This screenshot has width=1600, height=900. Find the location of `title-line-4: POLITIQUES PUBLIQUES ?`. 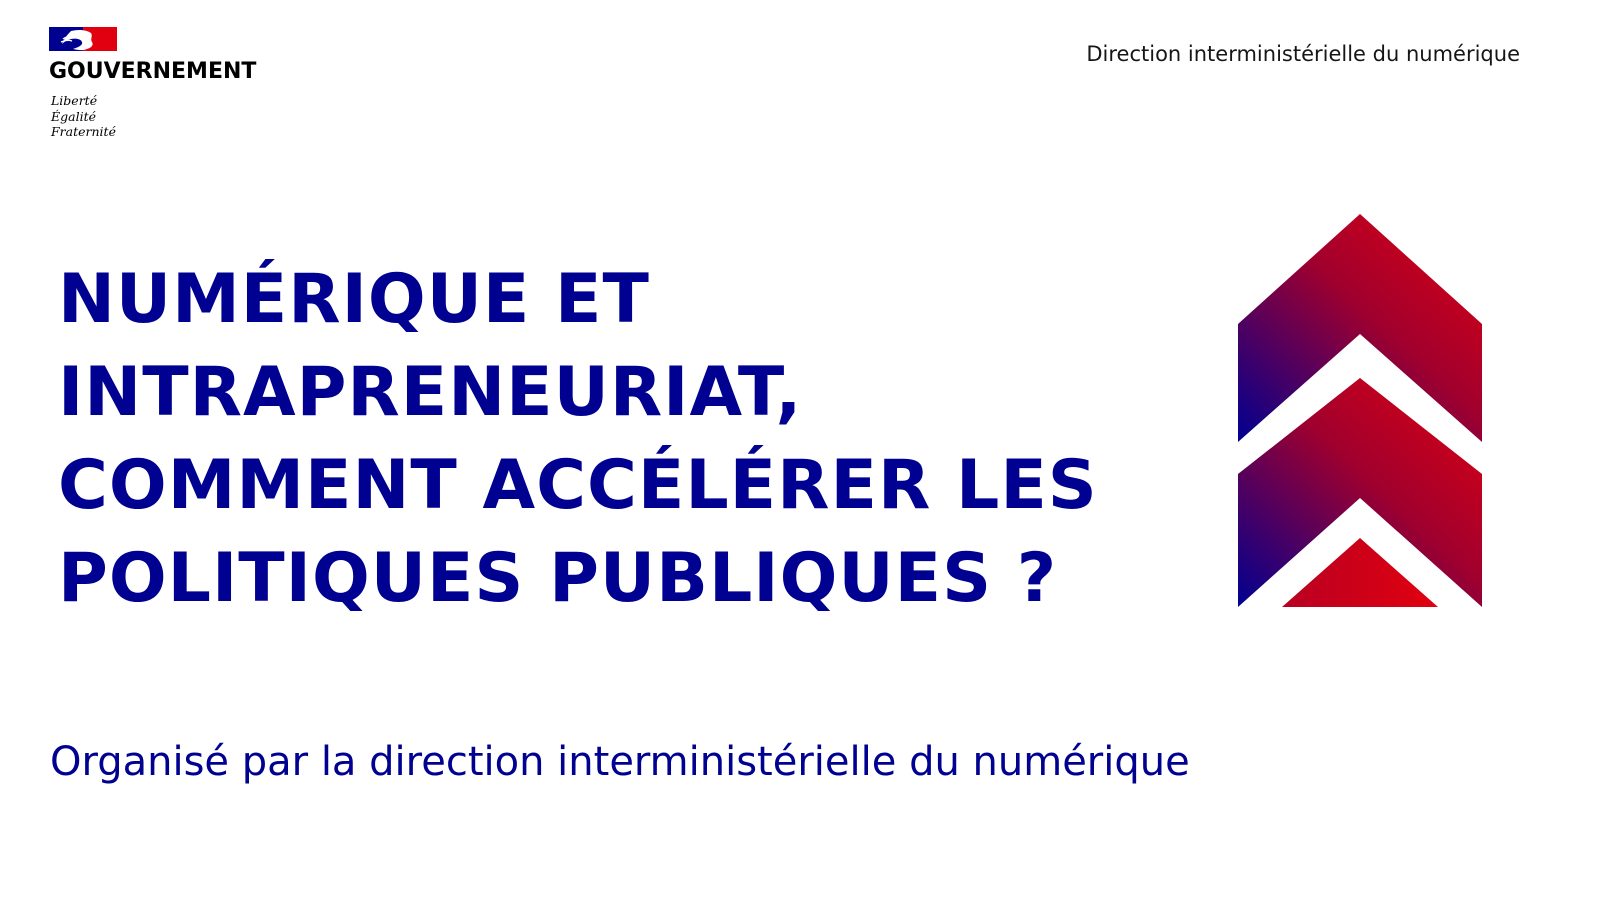

title-line-4: POLITIQUES PUBLIQUES ? is located at coordinates (558, 578).